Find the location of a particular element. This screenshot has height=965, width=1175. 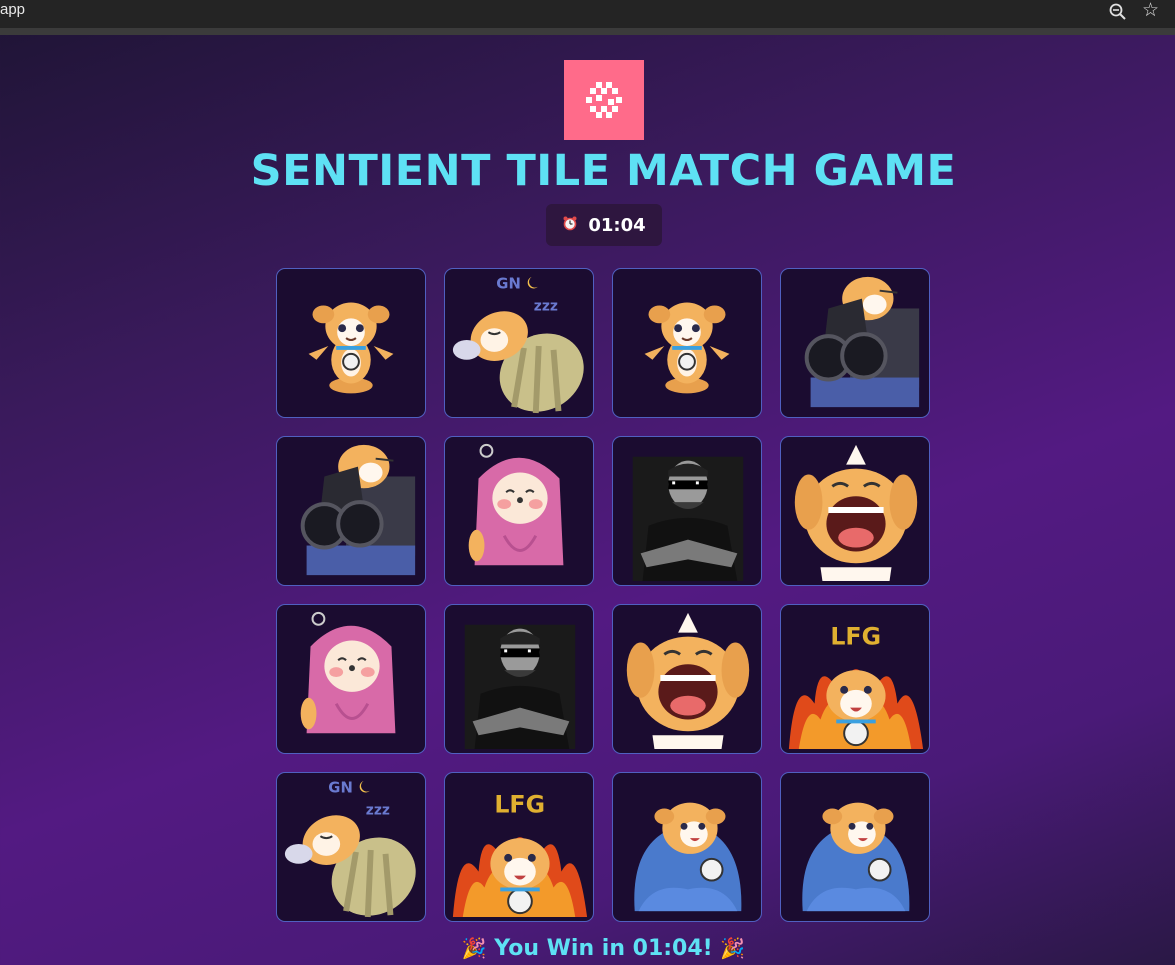

toolbar-divider is located at coordinates (587, 31).